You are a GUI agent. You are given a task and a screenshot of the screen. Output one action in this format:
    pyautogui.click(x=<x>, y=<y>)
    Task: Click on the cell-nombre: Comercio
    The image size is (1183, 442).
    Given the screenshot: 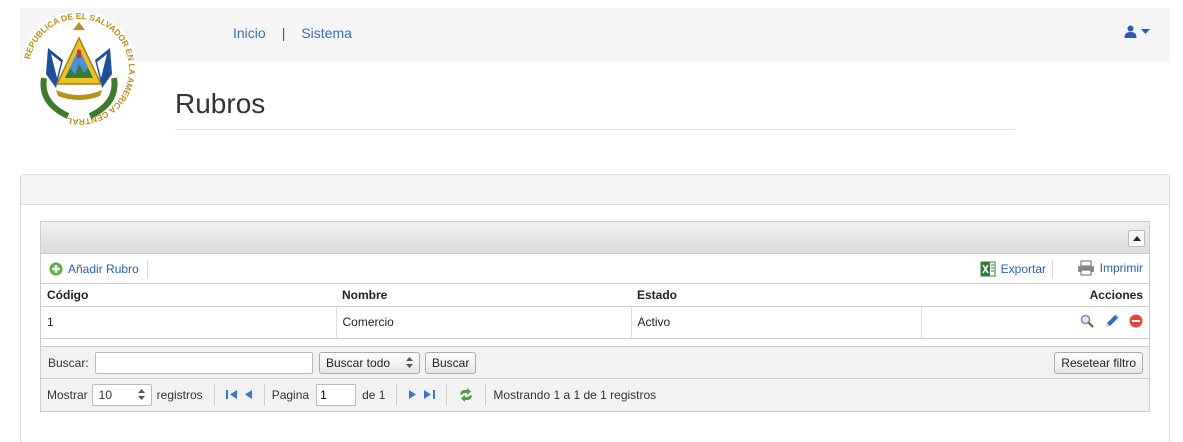 What is the action you would take?
    pyautogui.click(x=483, y=322)
    